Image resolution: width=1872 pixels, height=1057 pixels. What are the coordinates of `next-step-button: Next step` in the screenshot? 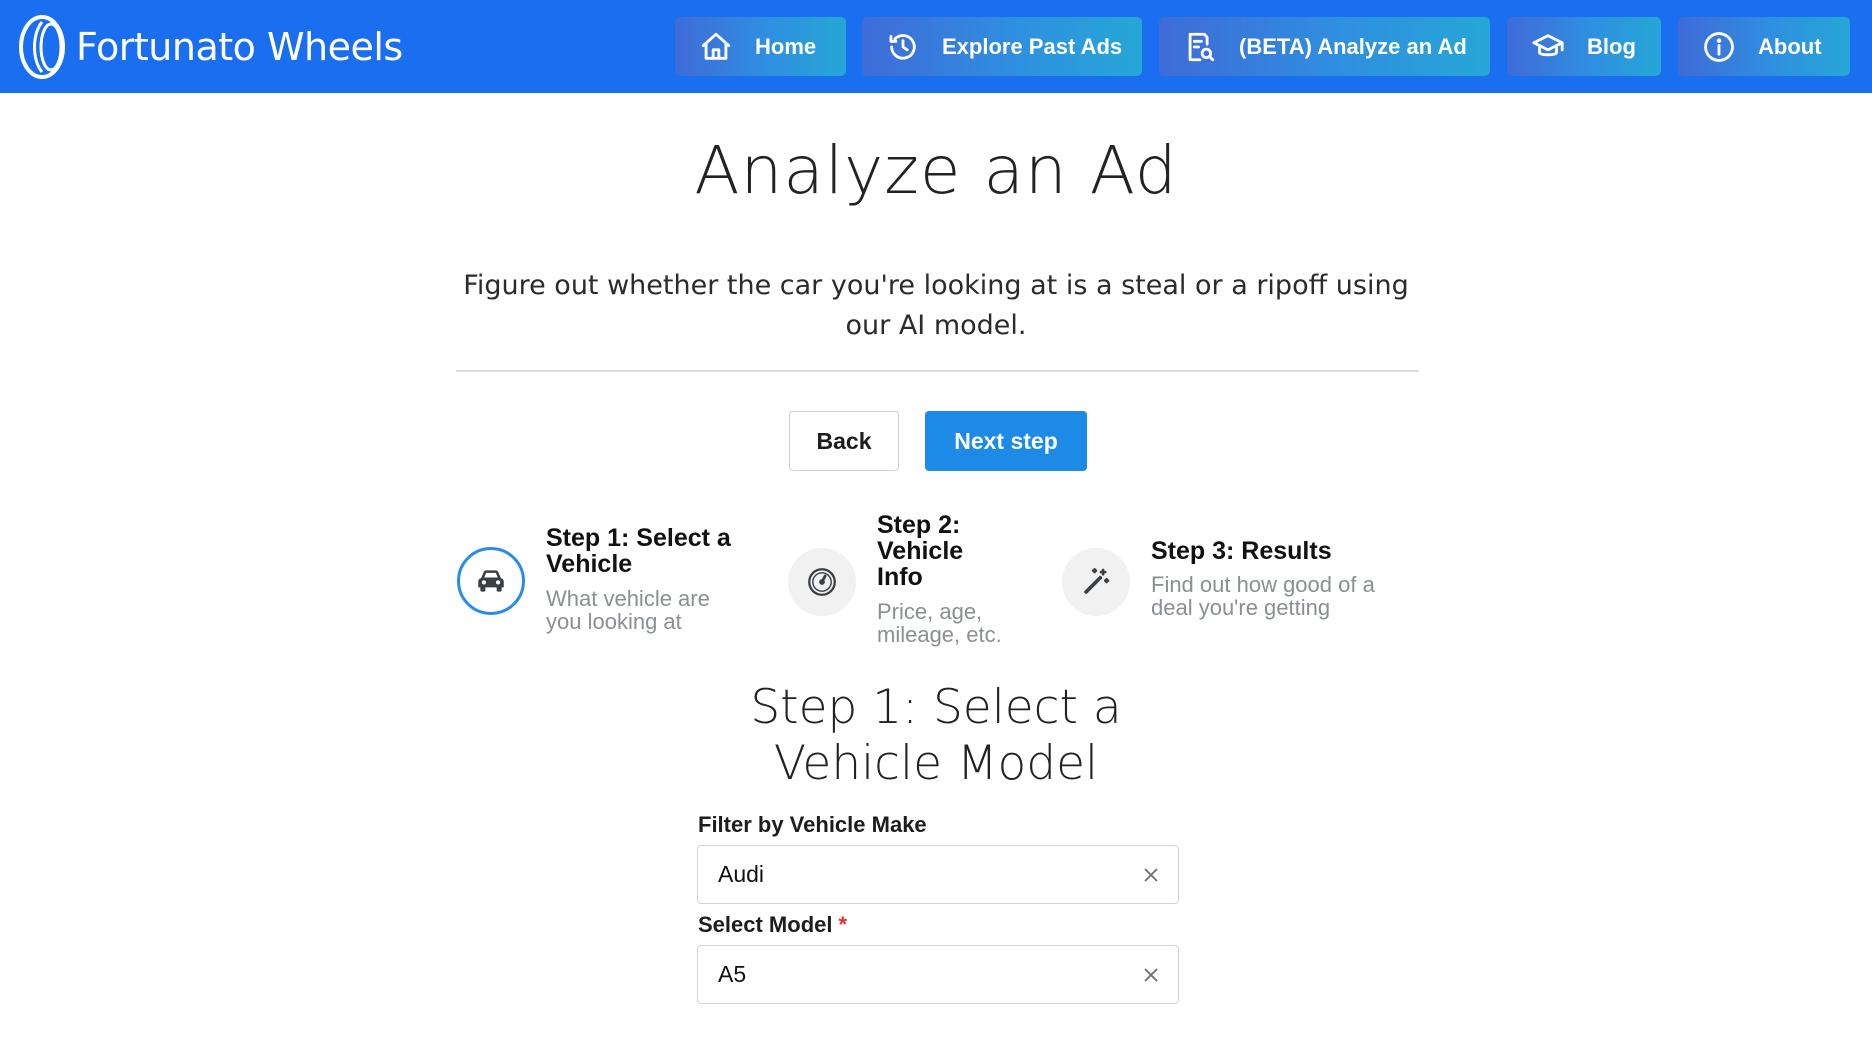 It's located at (1006, 441).